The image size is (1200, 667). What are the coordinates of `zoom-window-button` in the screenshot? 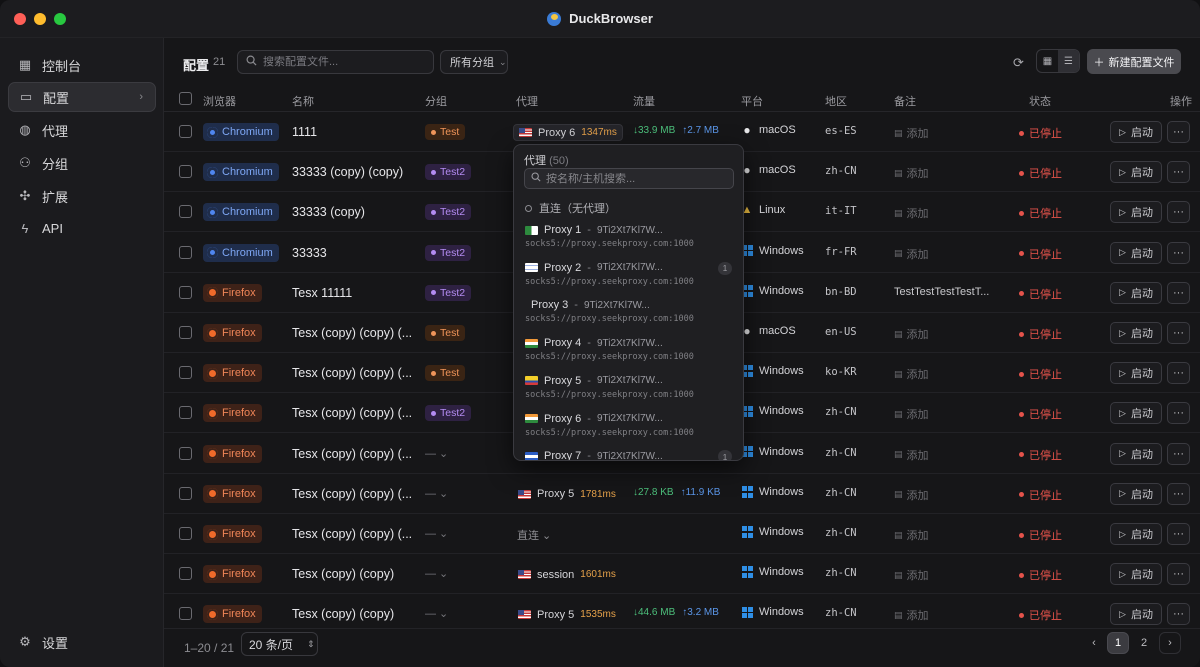 It's located at (60, 19).